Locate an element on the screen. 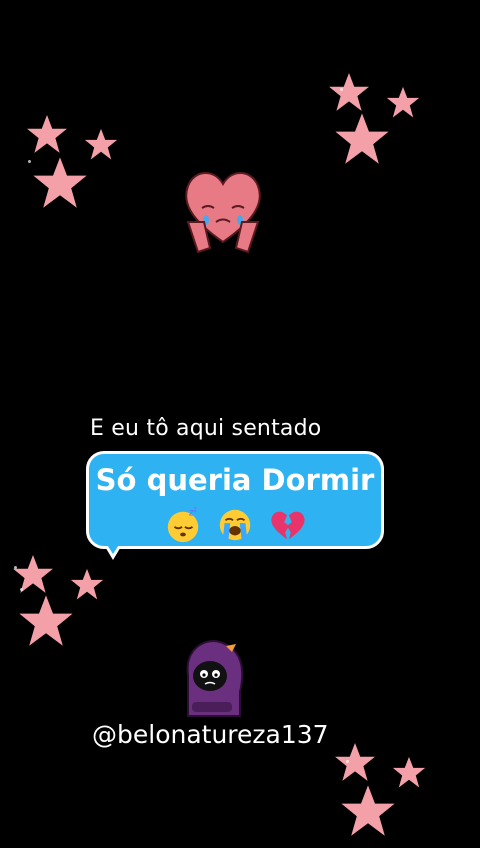 The image size is (480, 848). bubble-tail-inner is located at coordinates (113, 547).